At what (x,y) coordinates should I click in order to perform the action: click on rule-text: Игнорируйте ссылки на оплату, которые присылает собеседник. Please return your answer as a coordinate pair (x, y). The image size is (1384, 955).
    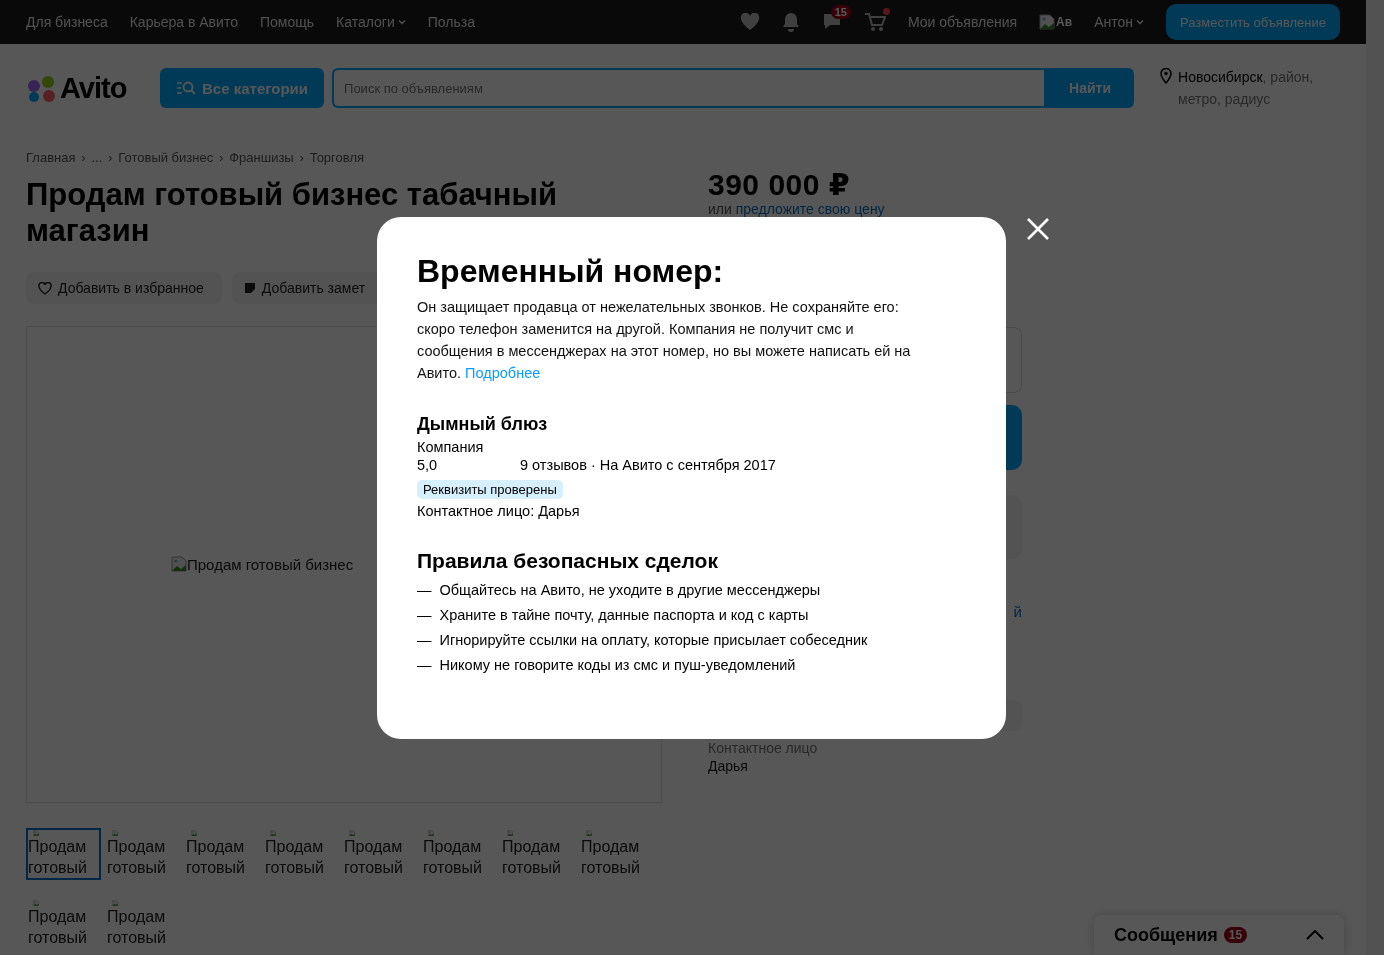
    Looking at the image, I should click on (653, 640).